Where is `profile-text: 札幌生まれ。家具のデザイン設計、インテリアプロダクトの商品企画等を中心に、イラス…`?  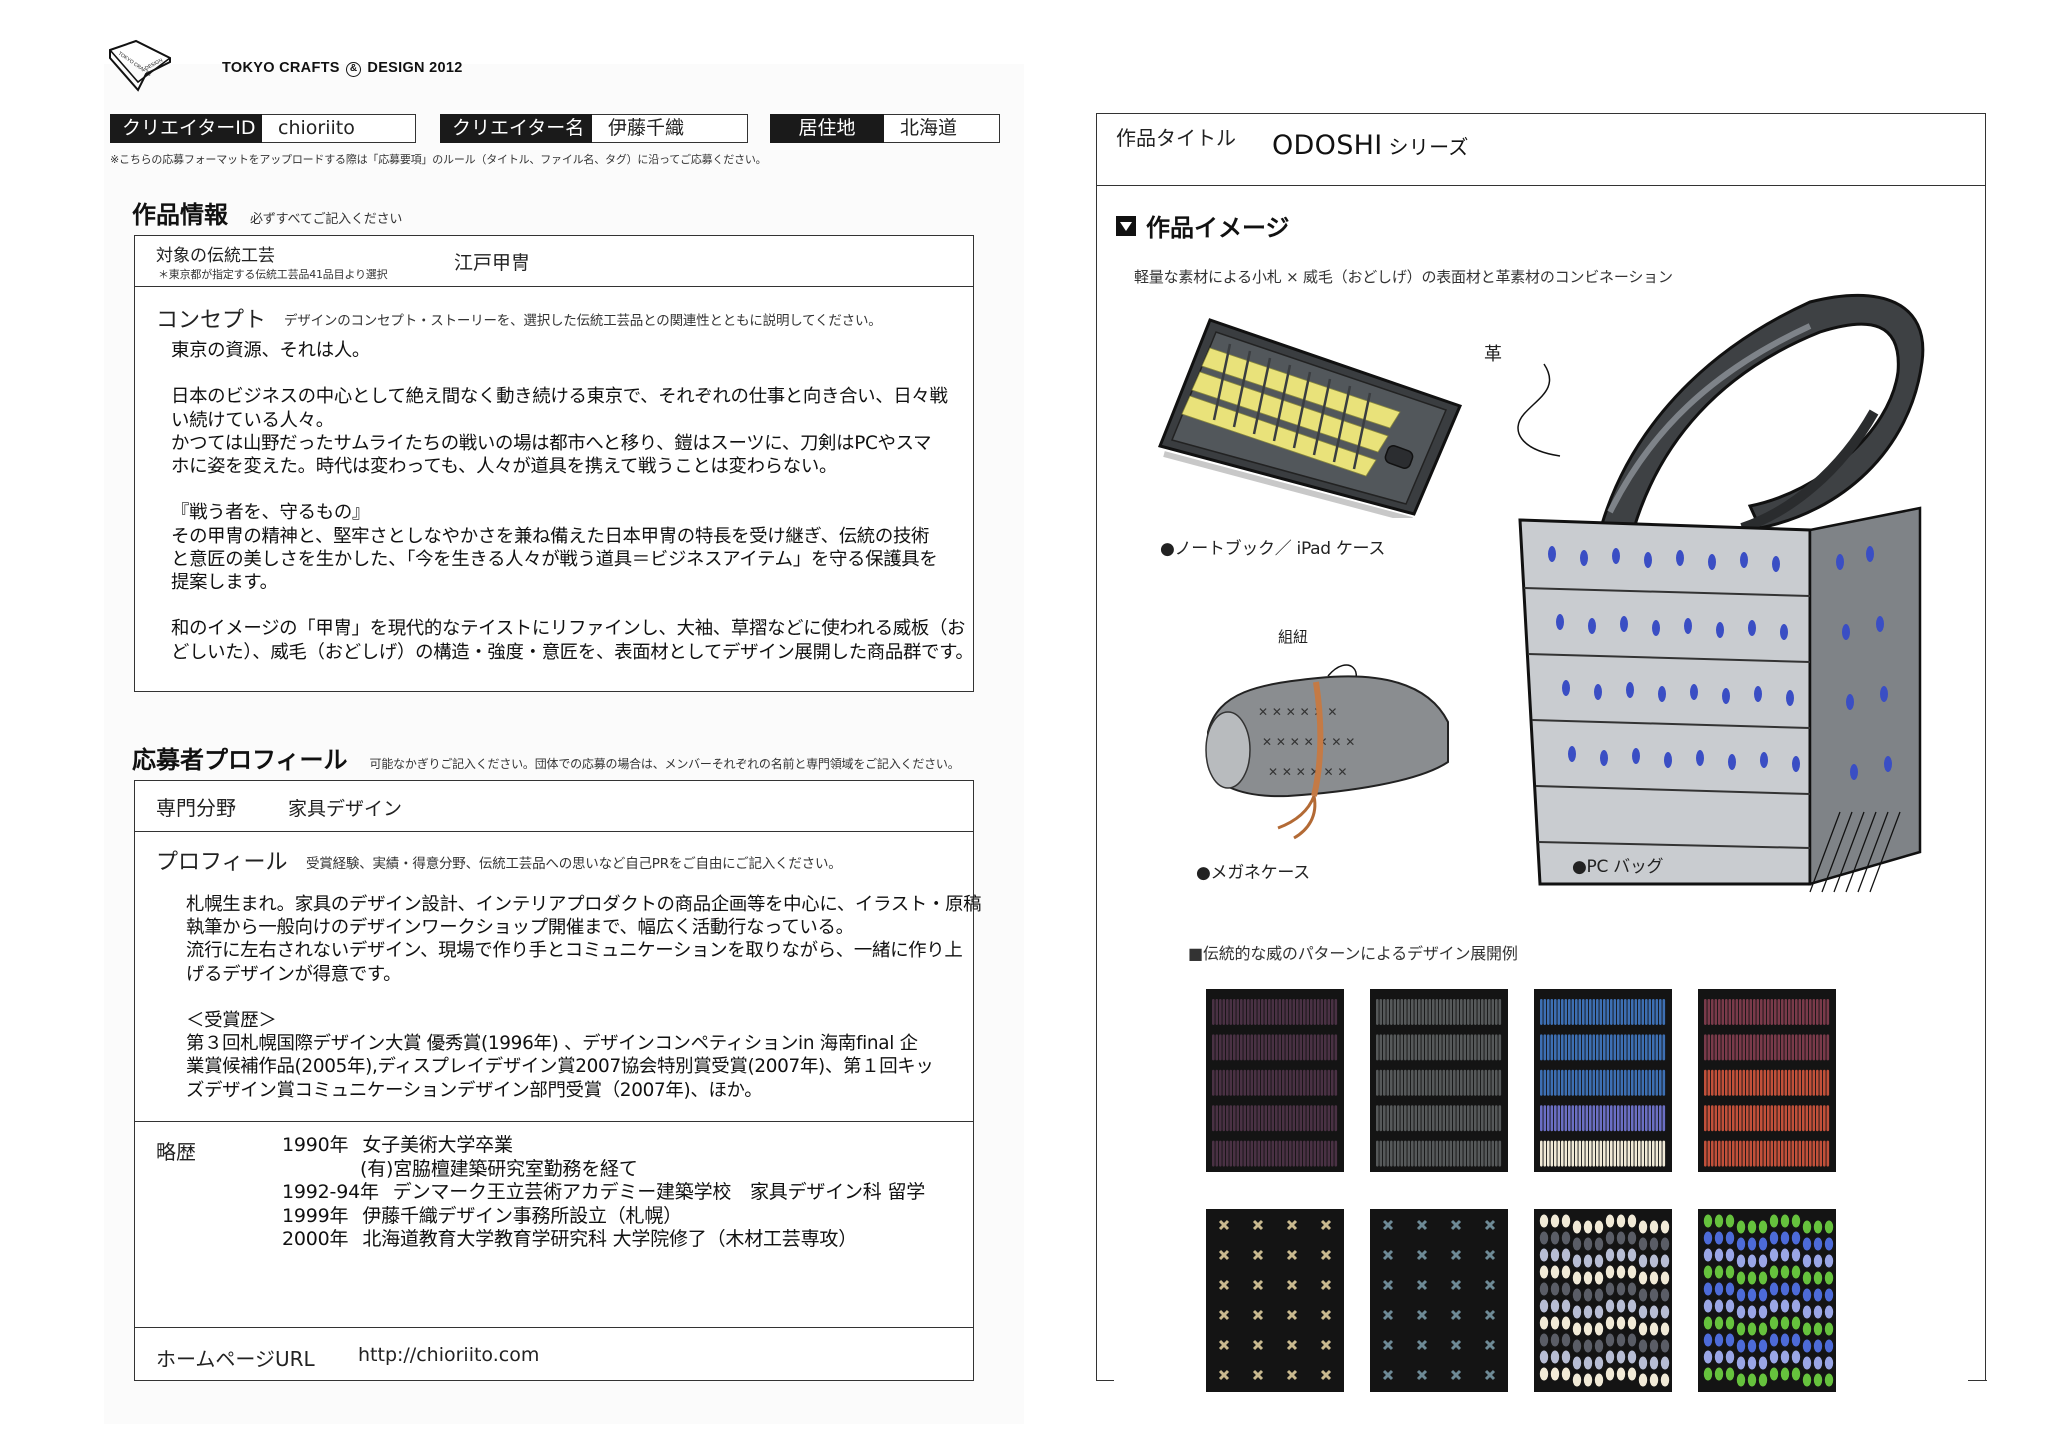
profile-text: 札幌生まれ。家具のデザイン設計、インテリアプロダクトの商品企画等を中心に、イラス… is located at coordinates (584, 997).